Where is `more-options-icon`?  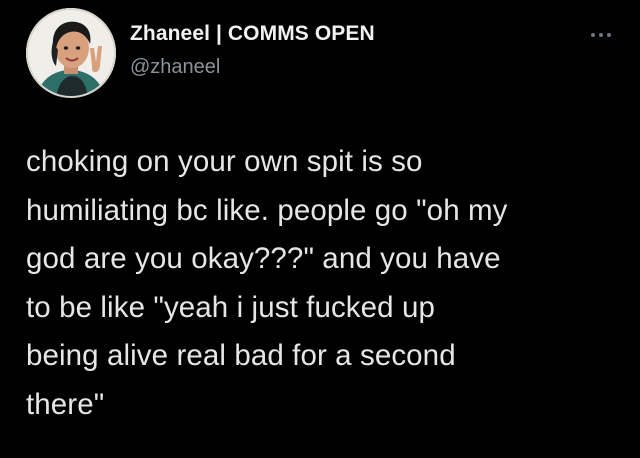
more-options-icon is located at coordinates (601, 35).